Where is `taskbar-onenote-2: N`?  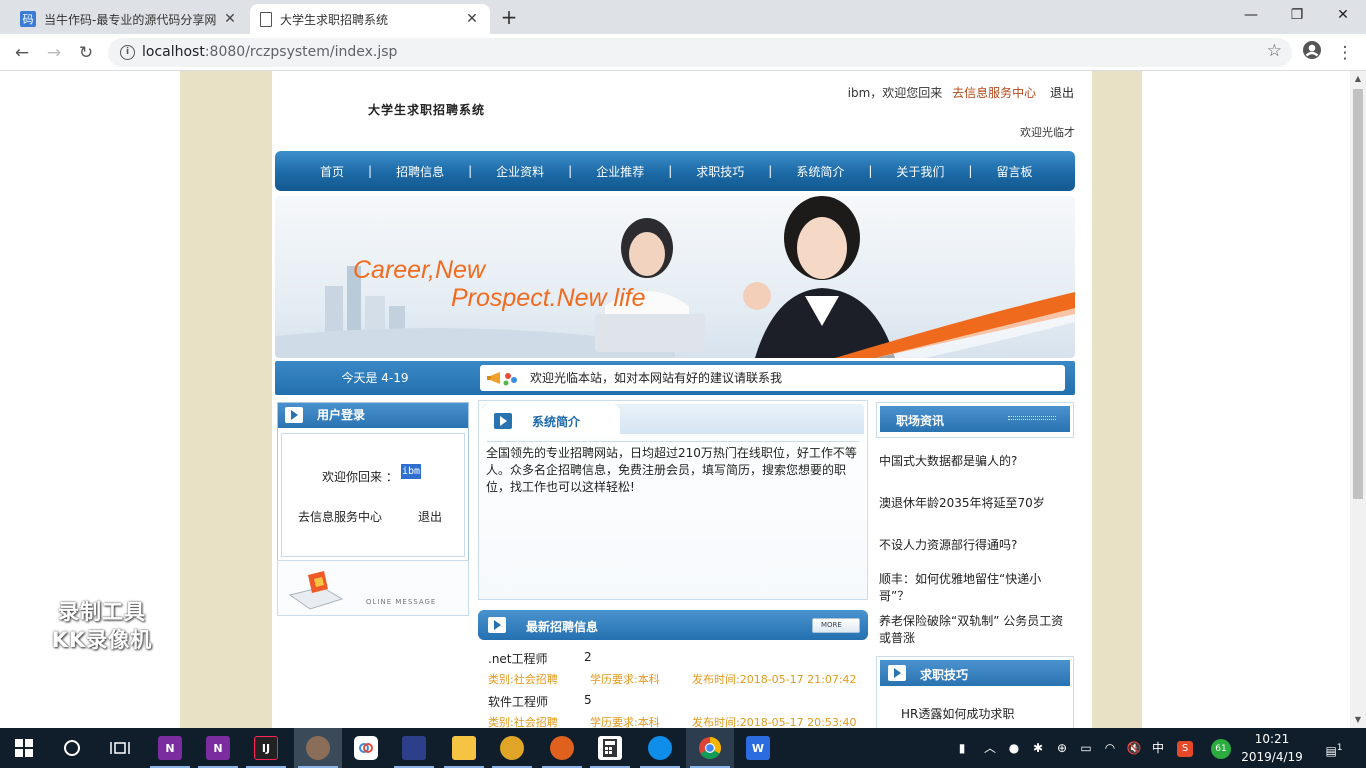
taskbar-onenote-2: N is located at coordinates (218, 748).